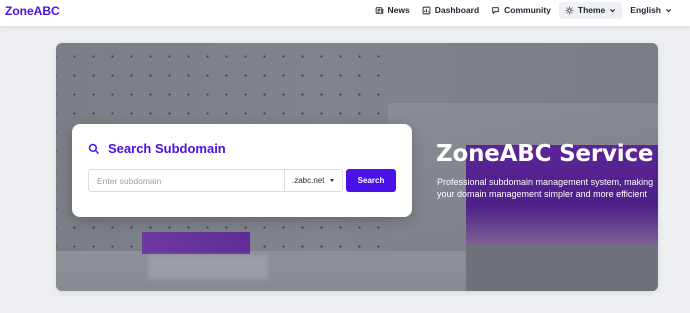 This screenshot has width=690, height=313. I want to click on caret-down-icon, so click(332, 180).